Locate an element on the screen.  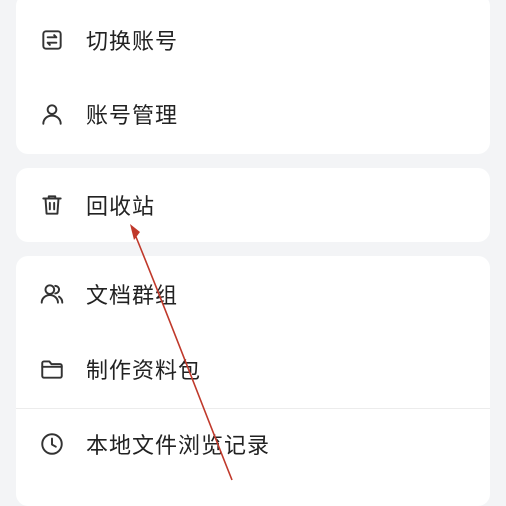
folder-icon is located at coordinates (52, 369).